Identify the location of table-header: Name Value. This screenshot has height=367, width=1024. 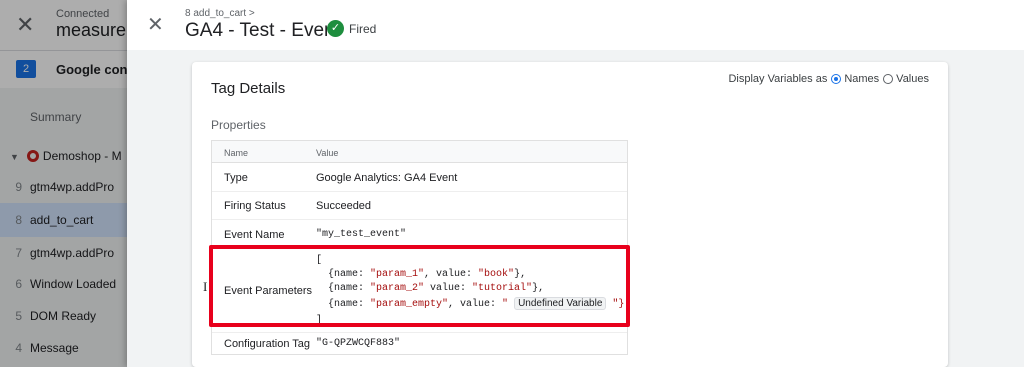
(419, 152).